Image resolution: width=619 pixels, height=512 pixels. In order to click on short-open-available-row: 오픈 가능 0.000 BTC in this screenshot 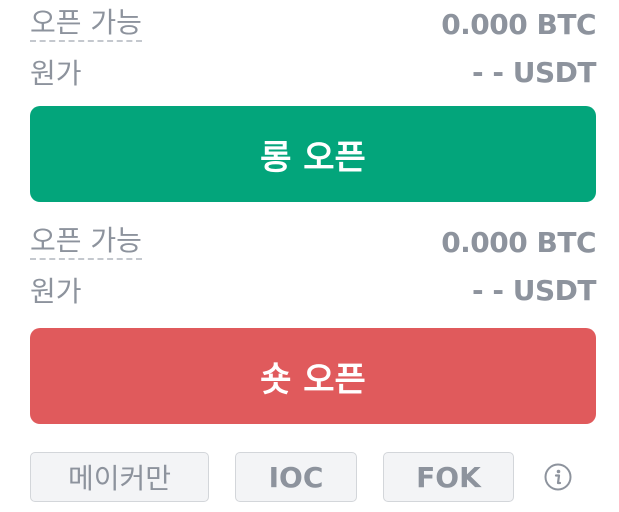, I will do `click(313, 242)`.